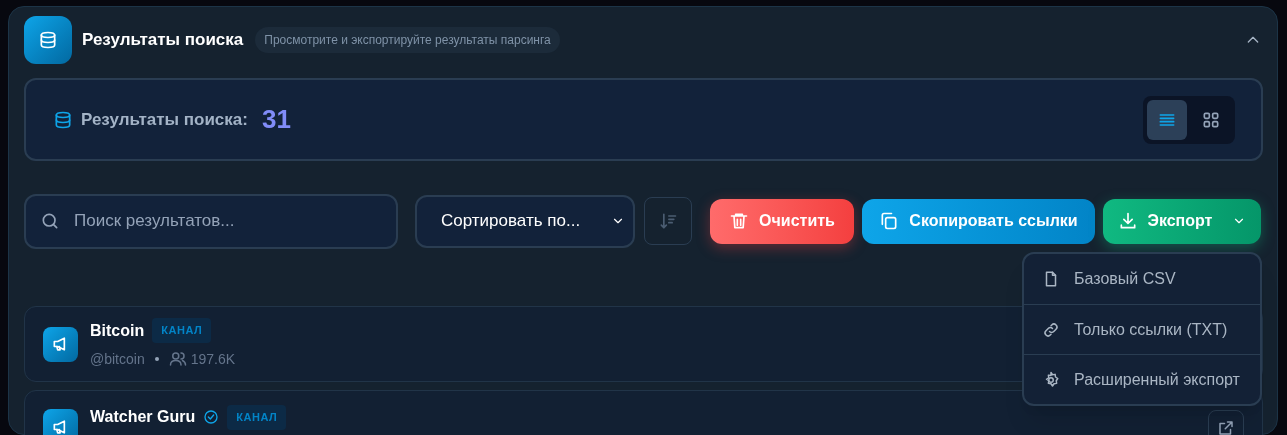 This screenshot has height=435, width=1287. Describe the element at coordinates (213, 359) in the screenshot. I see `member-count: 197.6K` at that location.